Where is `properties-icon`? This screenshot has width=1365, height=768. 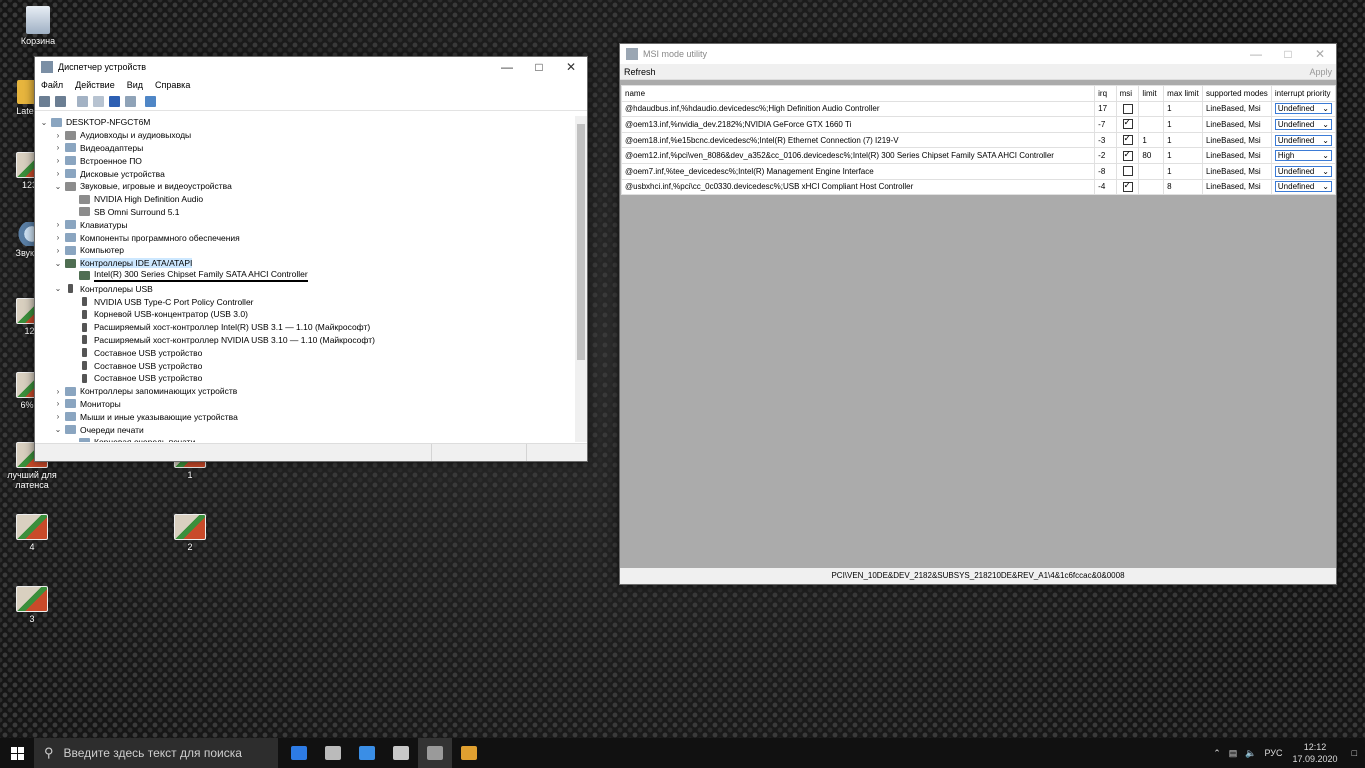
properties-icon is located at coordinates (82, 101).